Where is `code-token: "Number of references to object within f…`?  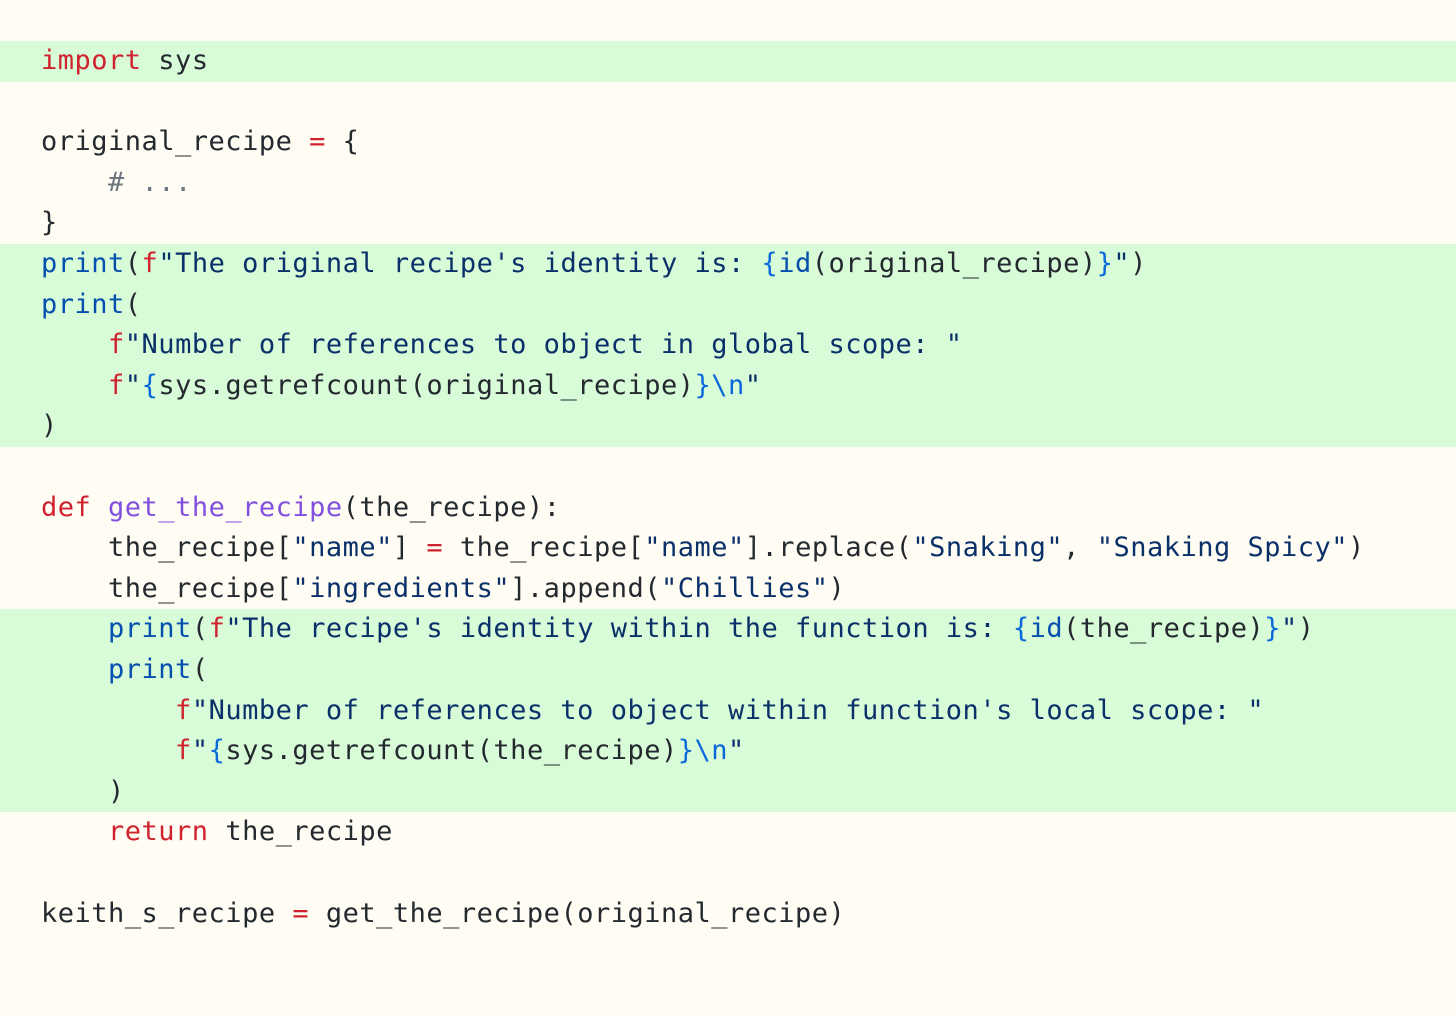 code-token: "Number of references to object within f… is located at coordinates (728, 710).